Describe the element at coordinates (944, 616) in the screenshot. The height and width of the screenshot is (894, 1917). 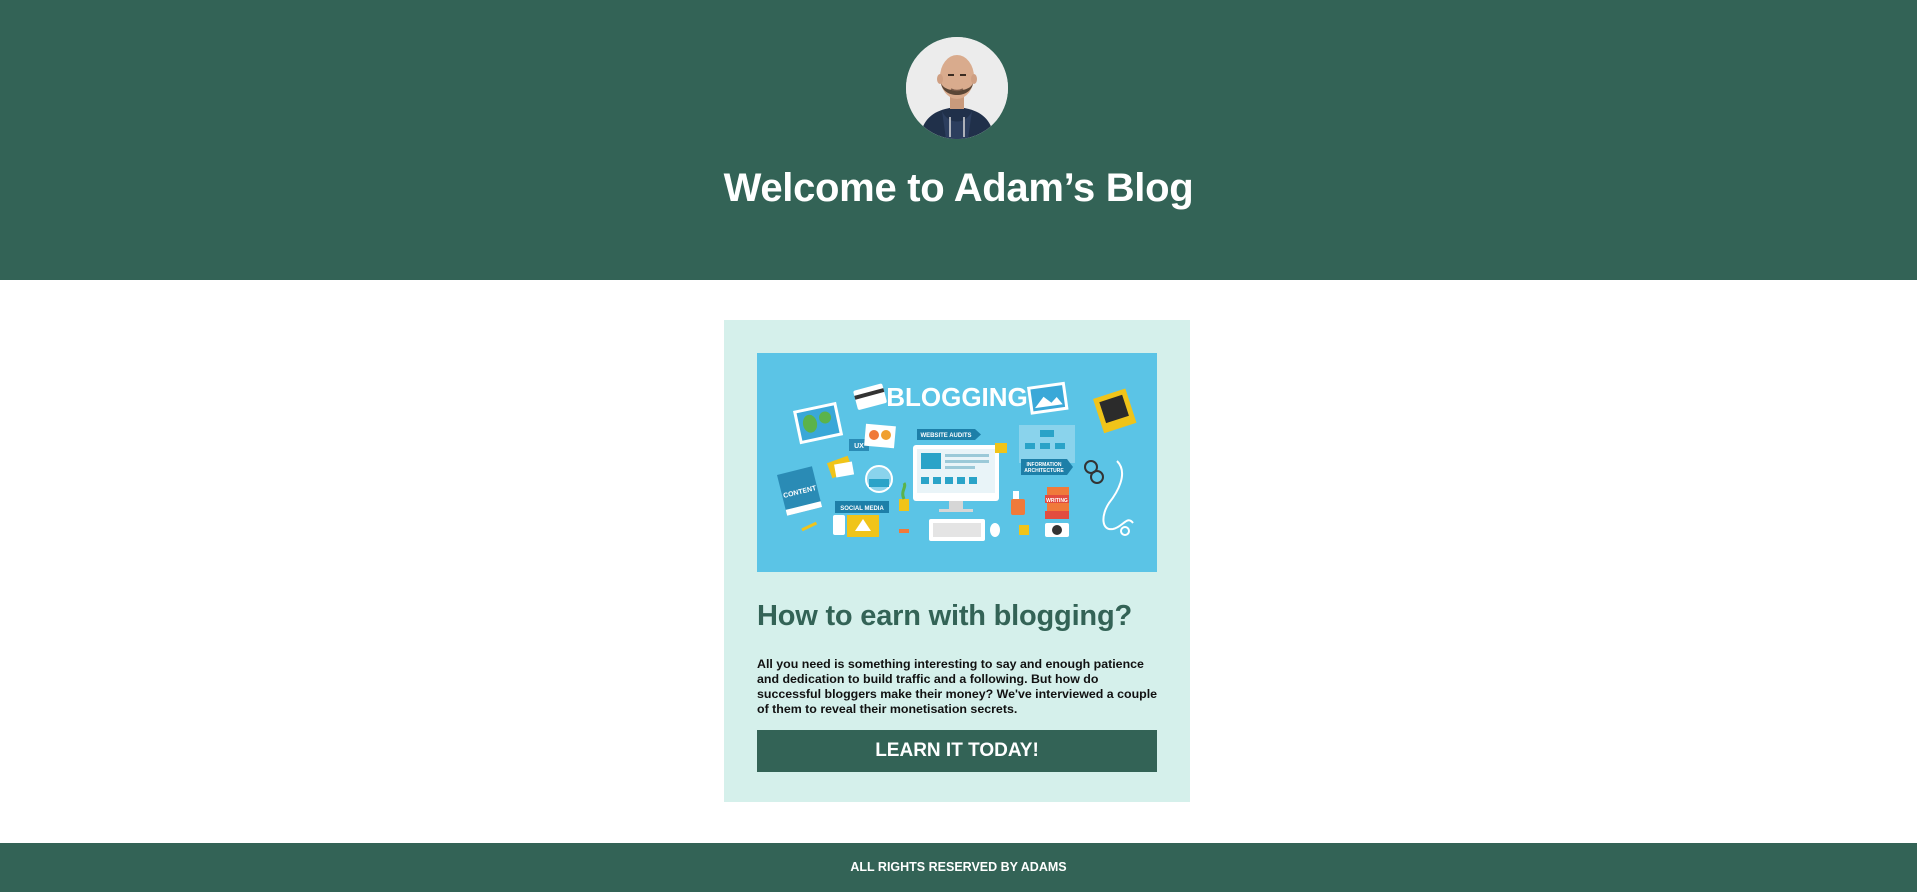
I see `post-title: How to earn with blogging?` at that location.